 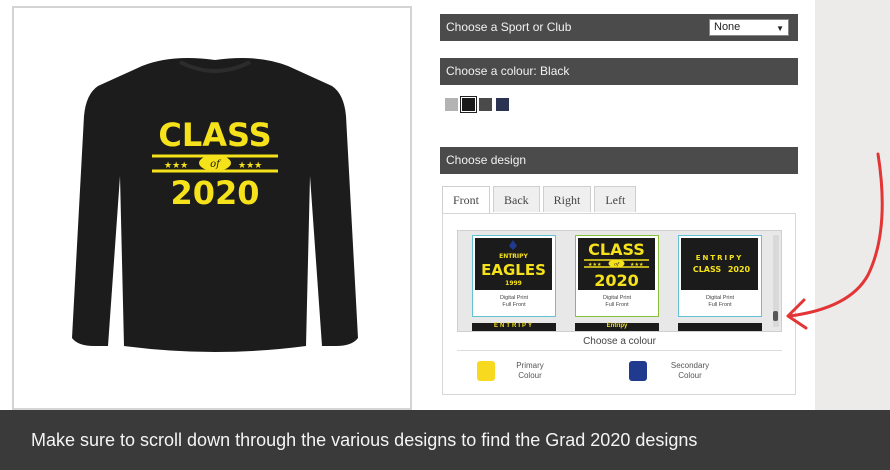 I want to click on secondary-colour-label: Secondary Colour, so click(x=690, y=371).